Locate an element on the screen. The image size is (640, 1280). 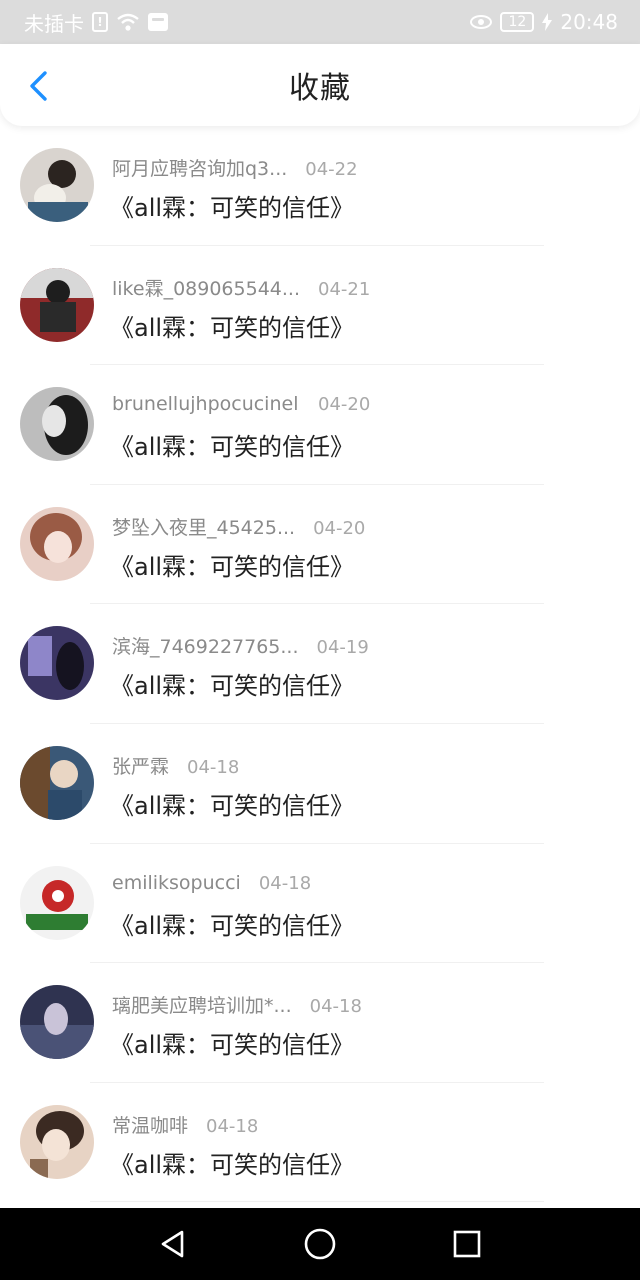
list-item: emiliksopucci 04-18 《all霖：可笑的信任》 is located at coordinates (320, 904).